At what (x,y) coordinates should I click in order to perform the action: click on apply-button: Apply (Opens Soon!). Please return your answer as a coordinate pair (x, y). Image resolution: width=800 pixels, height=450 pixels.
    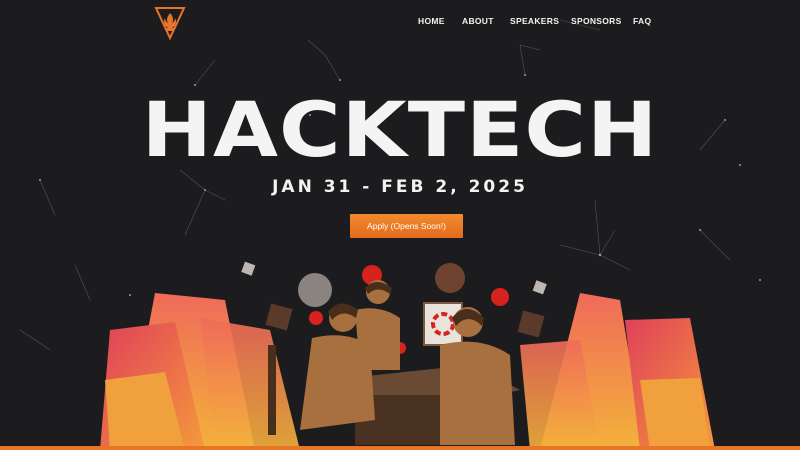
    Looking at the image, I should click on (406, 226).